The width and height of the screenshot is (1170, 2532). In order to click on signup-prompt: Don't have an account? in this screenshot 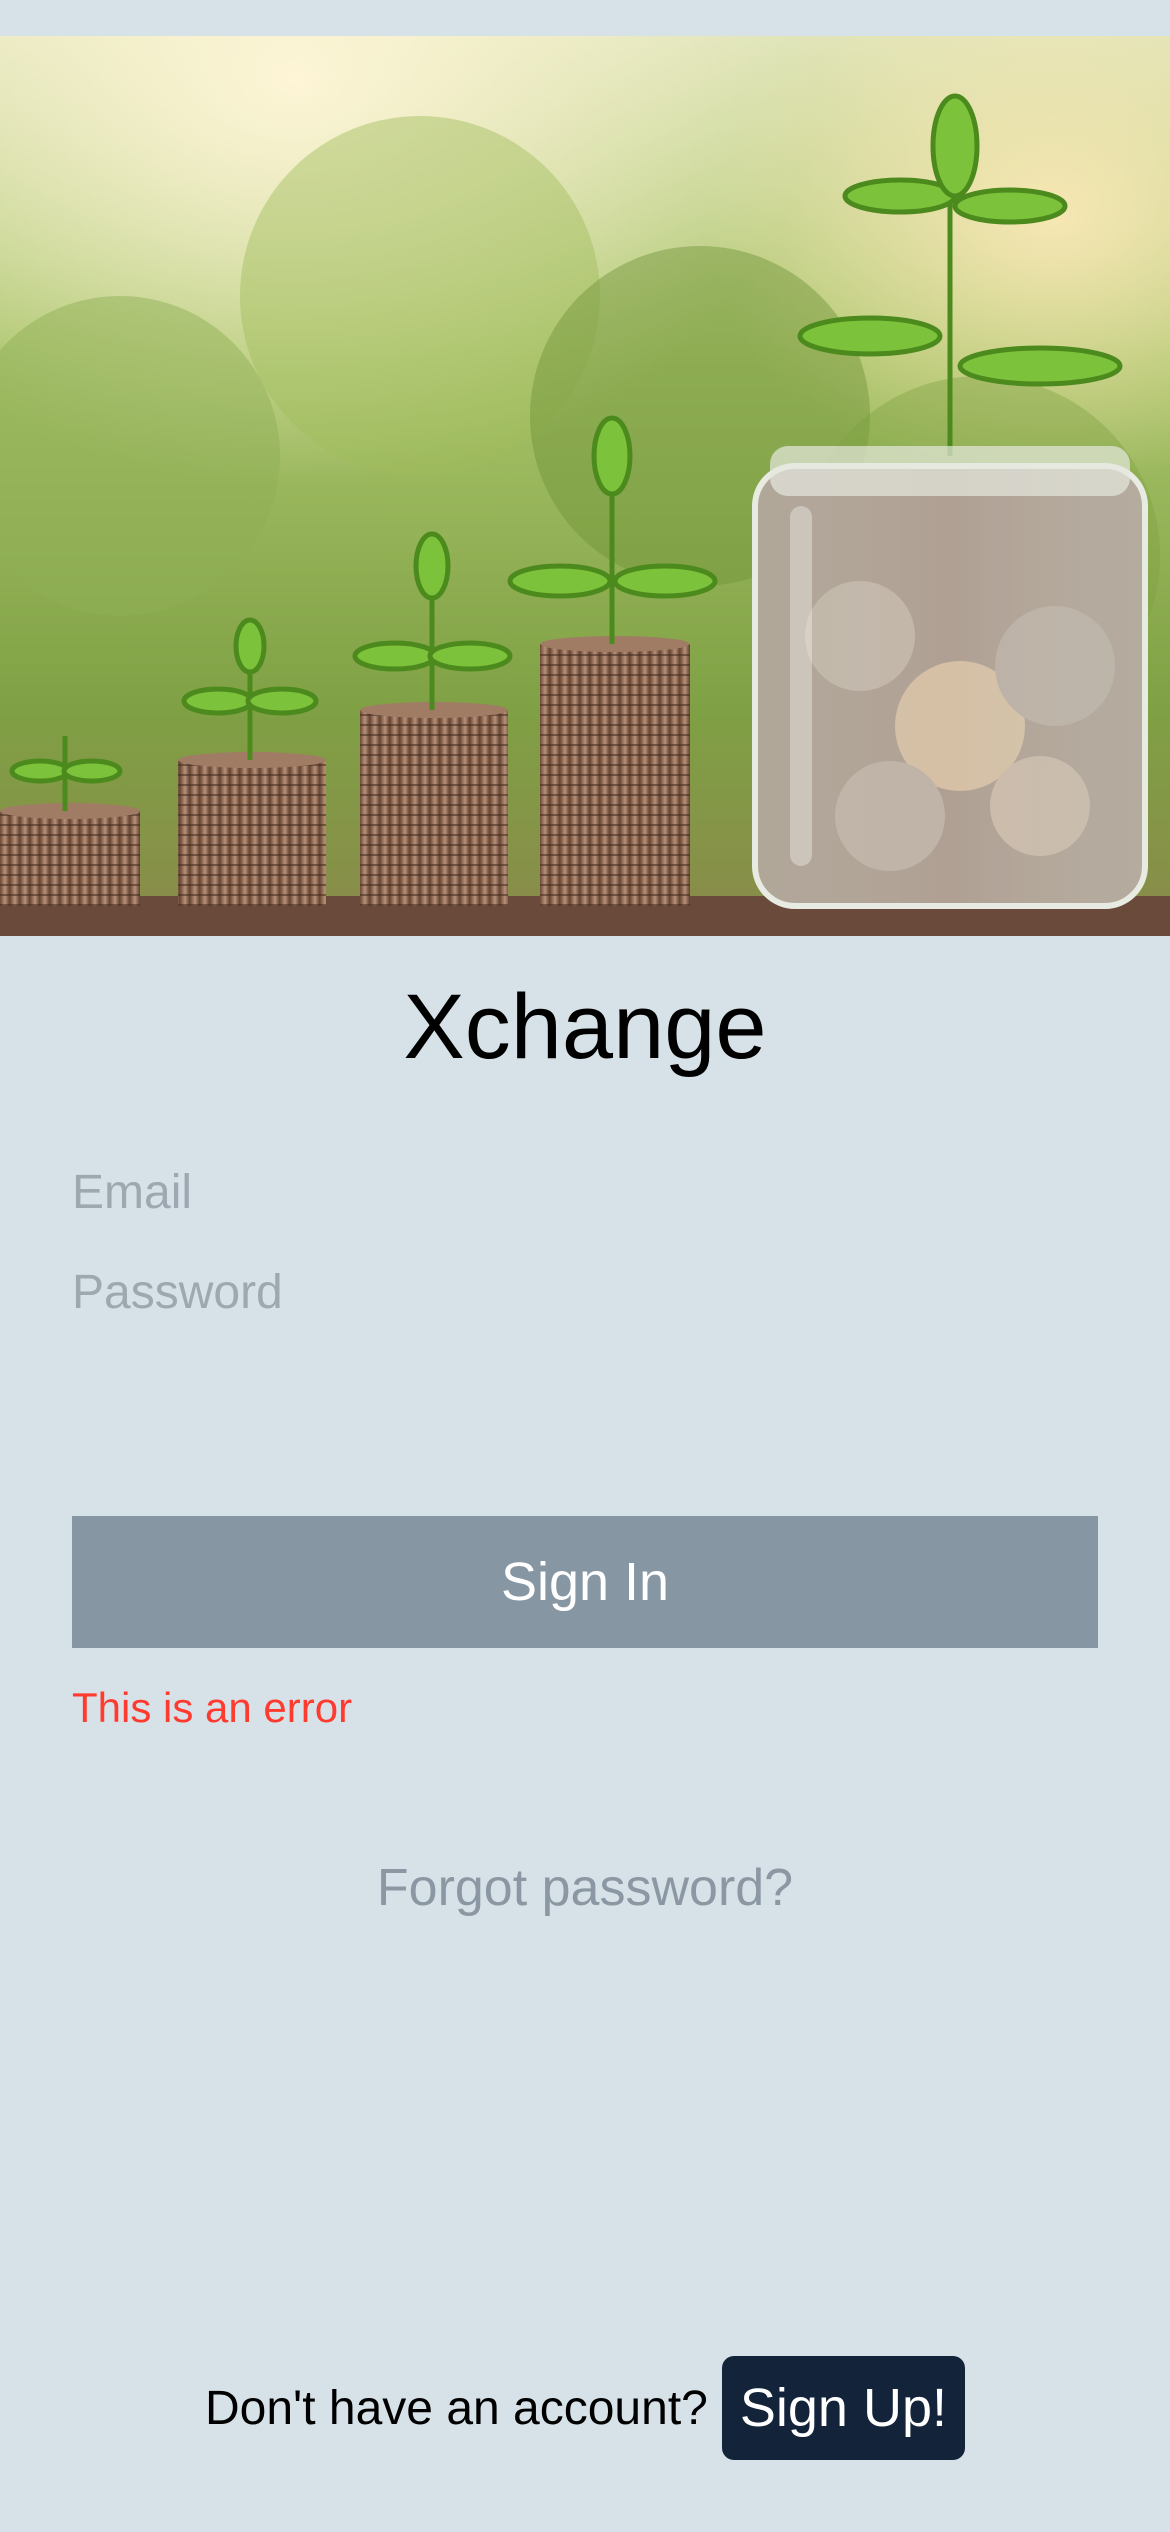, I will do `click(456, 2408)`.